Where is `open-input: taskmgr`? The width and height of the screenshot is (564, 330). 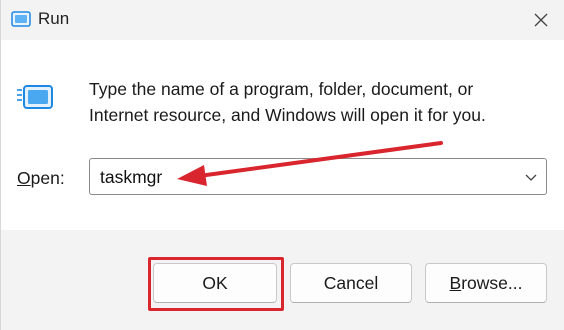 open-input: taskmgr is located at coordinates (131, 177).